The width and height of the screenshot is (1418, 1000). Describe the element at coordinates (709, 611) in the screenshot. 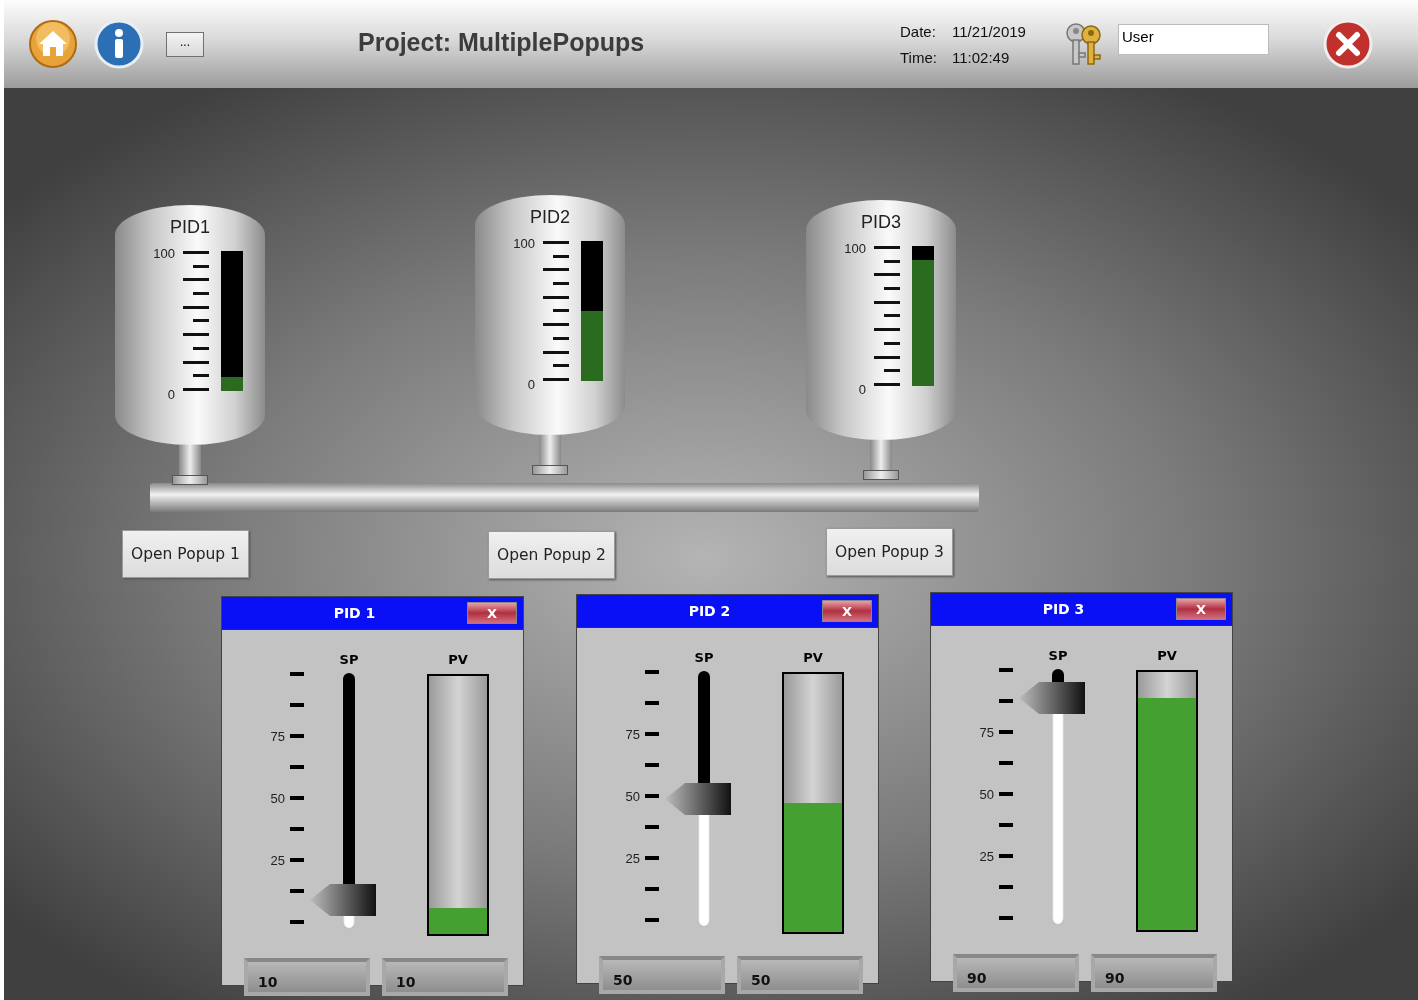

I see `popup-title: PID 2` at that location.